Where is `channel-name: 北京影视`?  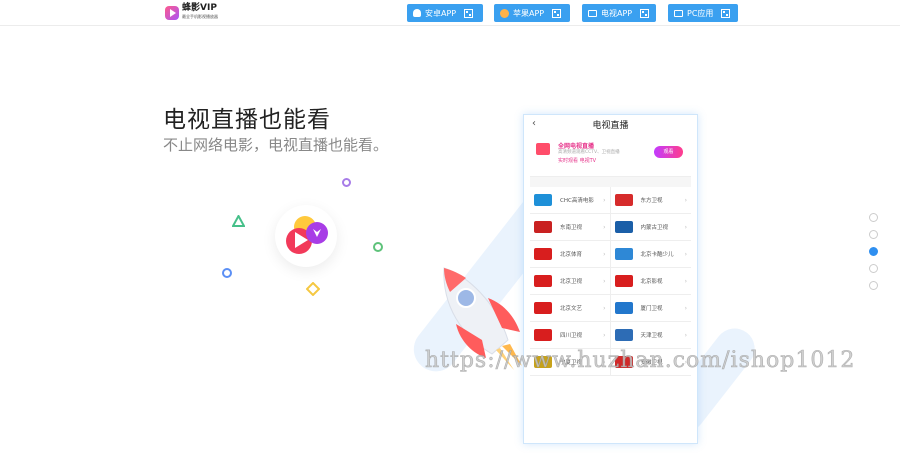 channel-name: 北京影视 is located at coordinates (651, 282).